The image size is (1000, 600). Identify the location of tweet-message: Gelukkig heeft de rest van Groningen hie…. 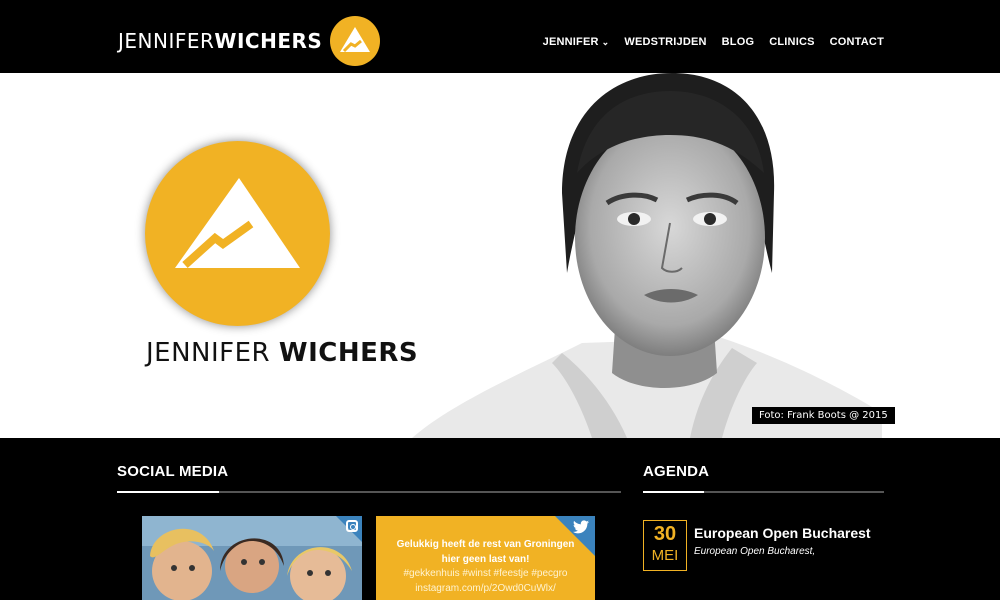
(485, 552).